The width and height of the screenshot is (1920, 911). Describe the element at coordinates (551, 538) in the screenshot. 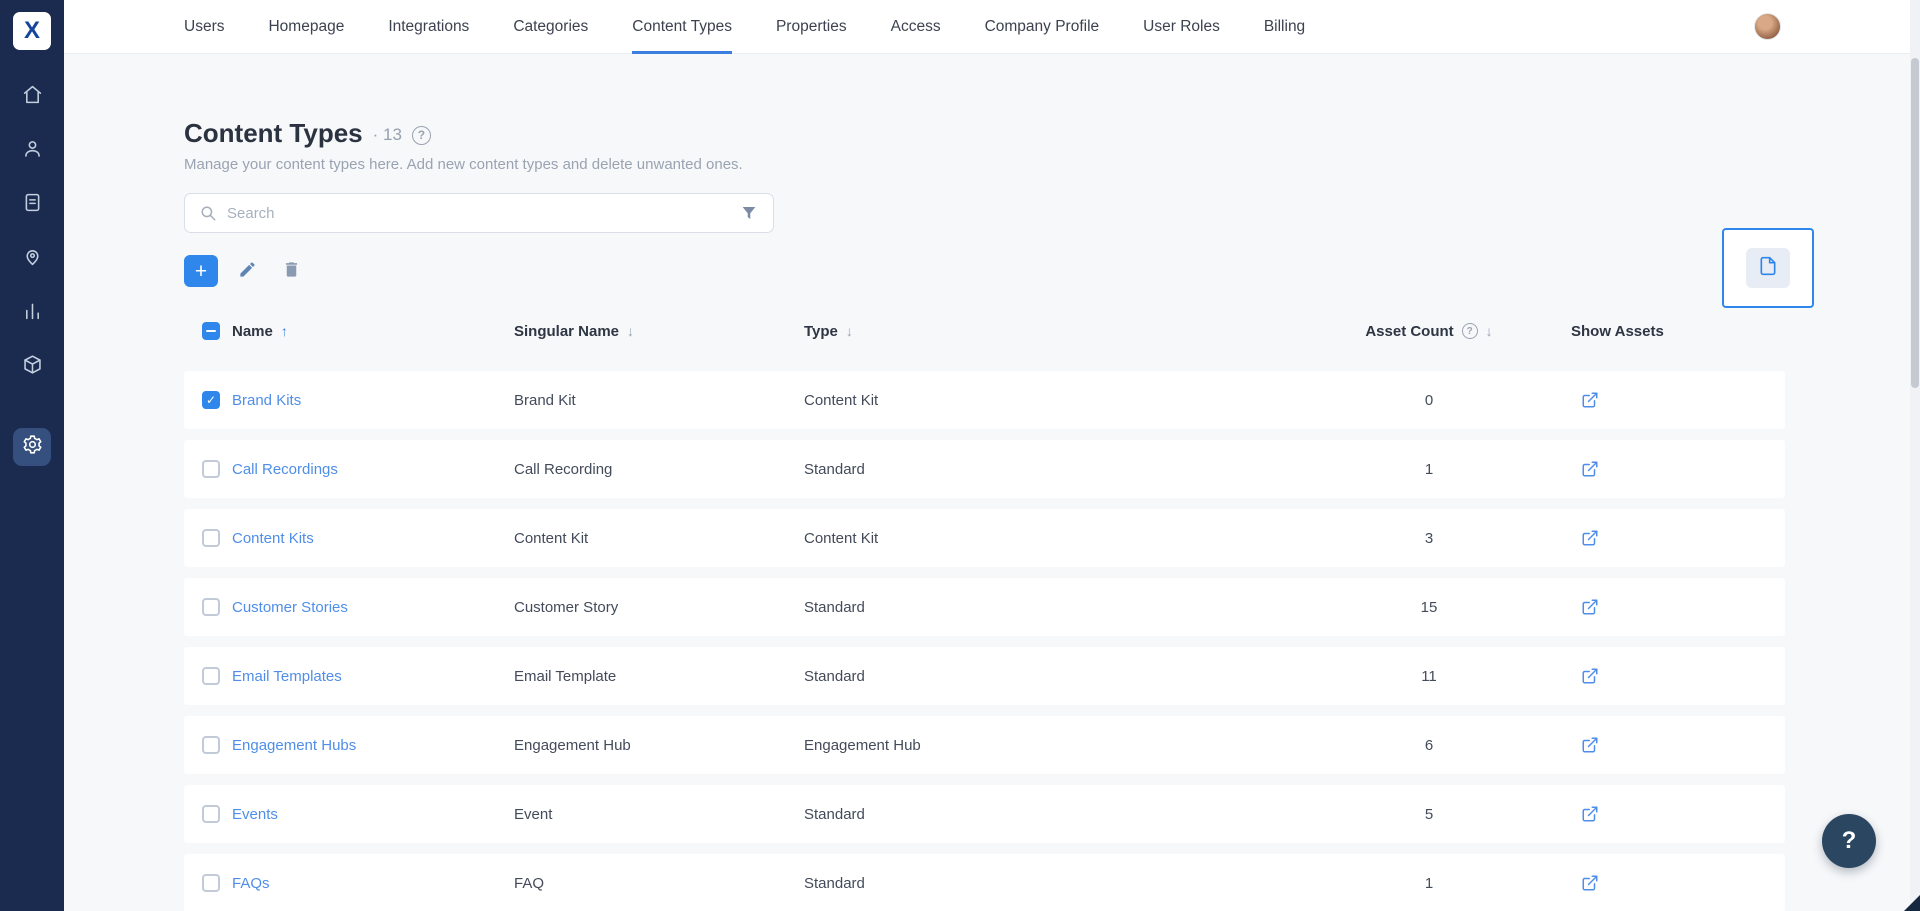

I see `row-singular-name: Content Kit` at that location.